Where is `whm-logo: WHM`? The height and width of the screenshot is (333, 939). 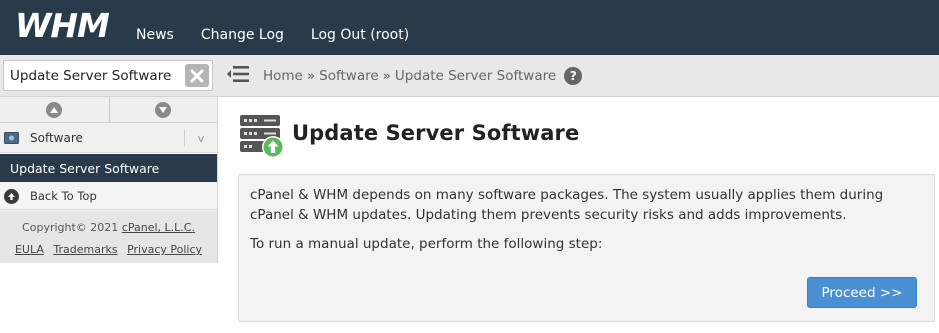 whm-logo: WHM is located at coordinates (66, 25).